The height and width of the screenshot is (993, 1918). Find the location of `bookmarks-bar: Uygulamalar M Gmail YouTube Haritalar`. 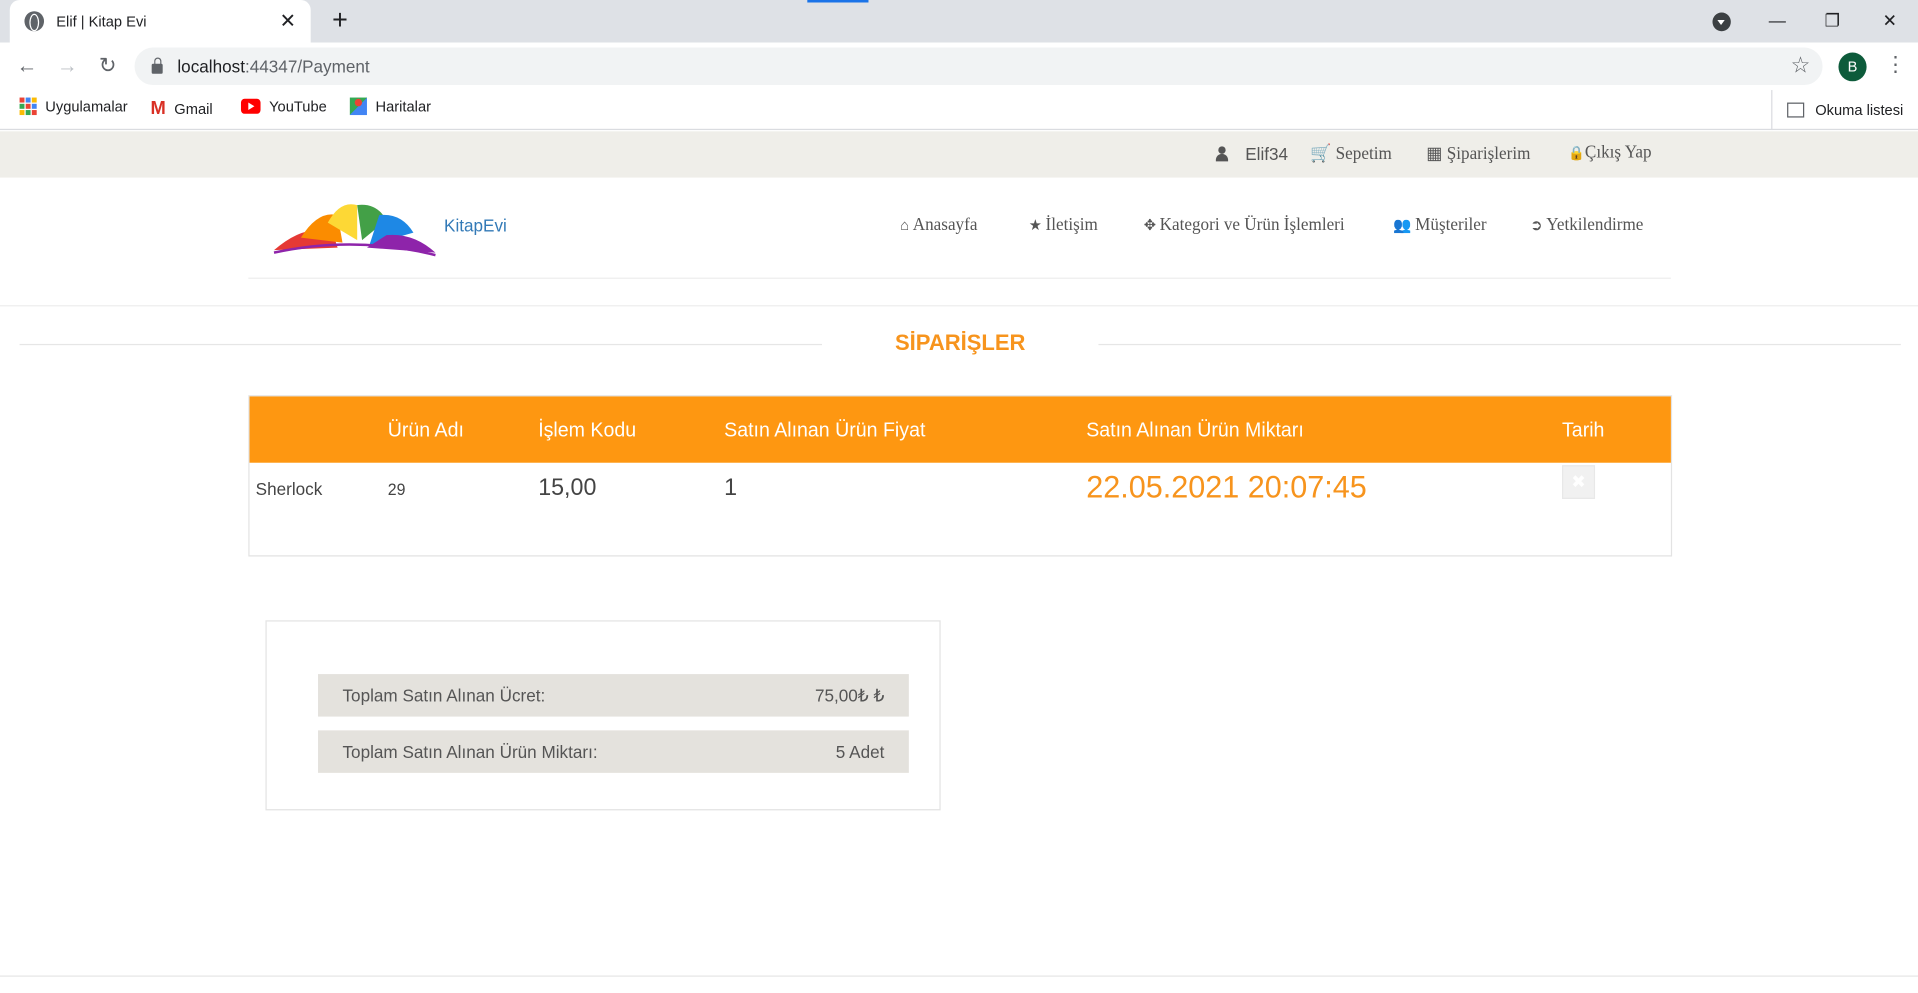

bookmarks-bar: Uygulamalar M Gmail YouTube Haritalar is located at coordinates (959, 110).